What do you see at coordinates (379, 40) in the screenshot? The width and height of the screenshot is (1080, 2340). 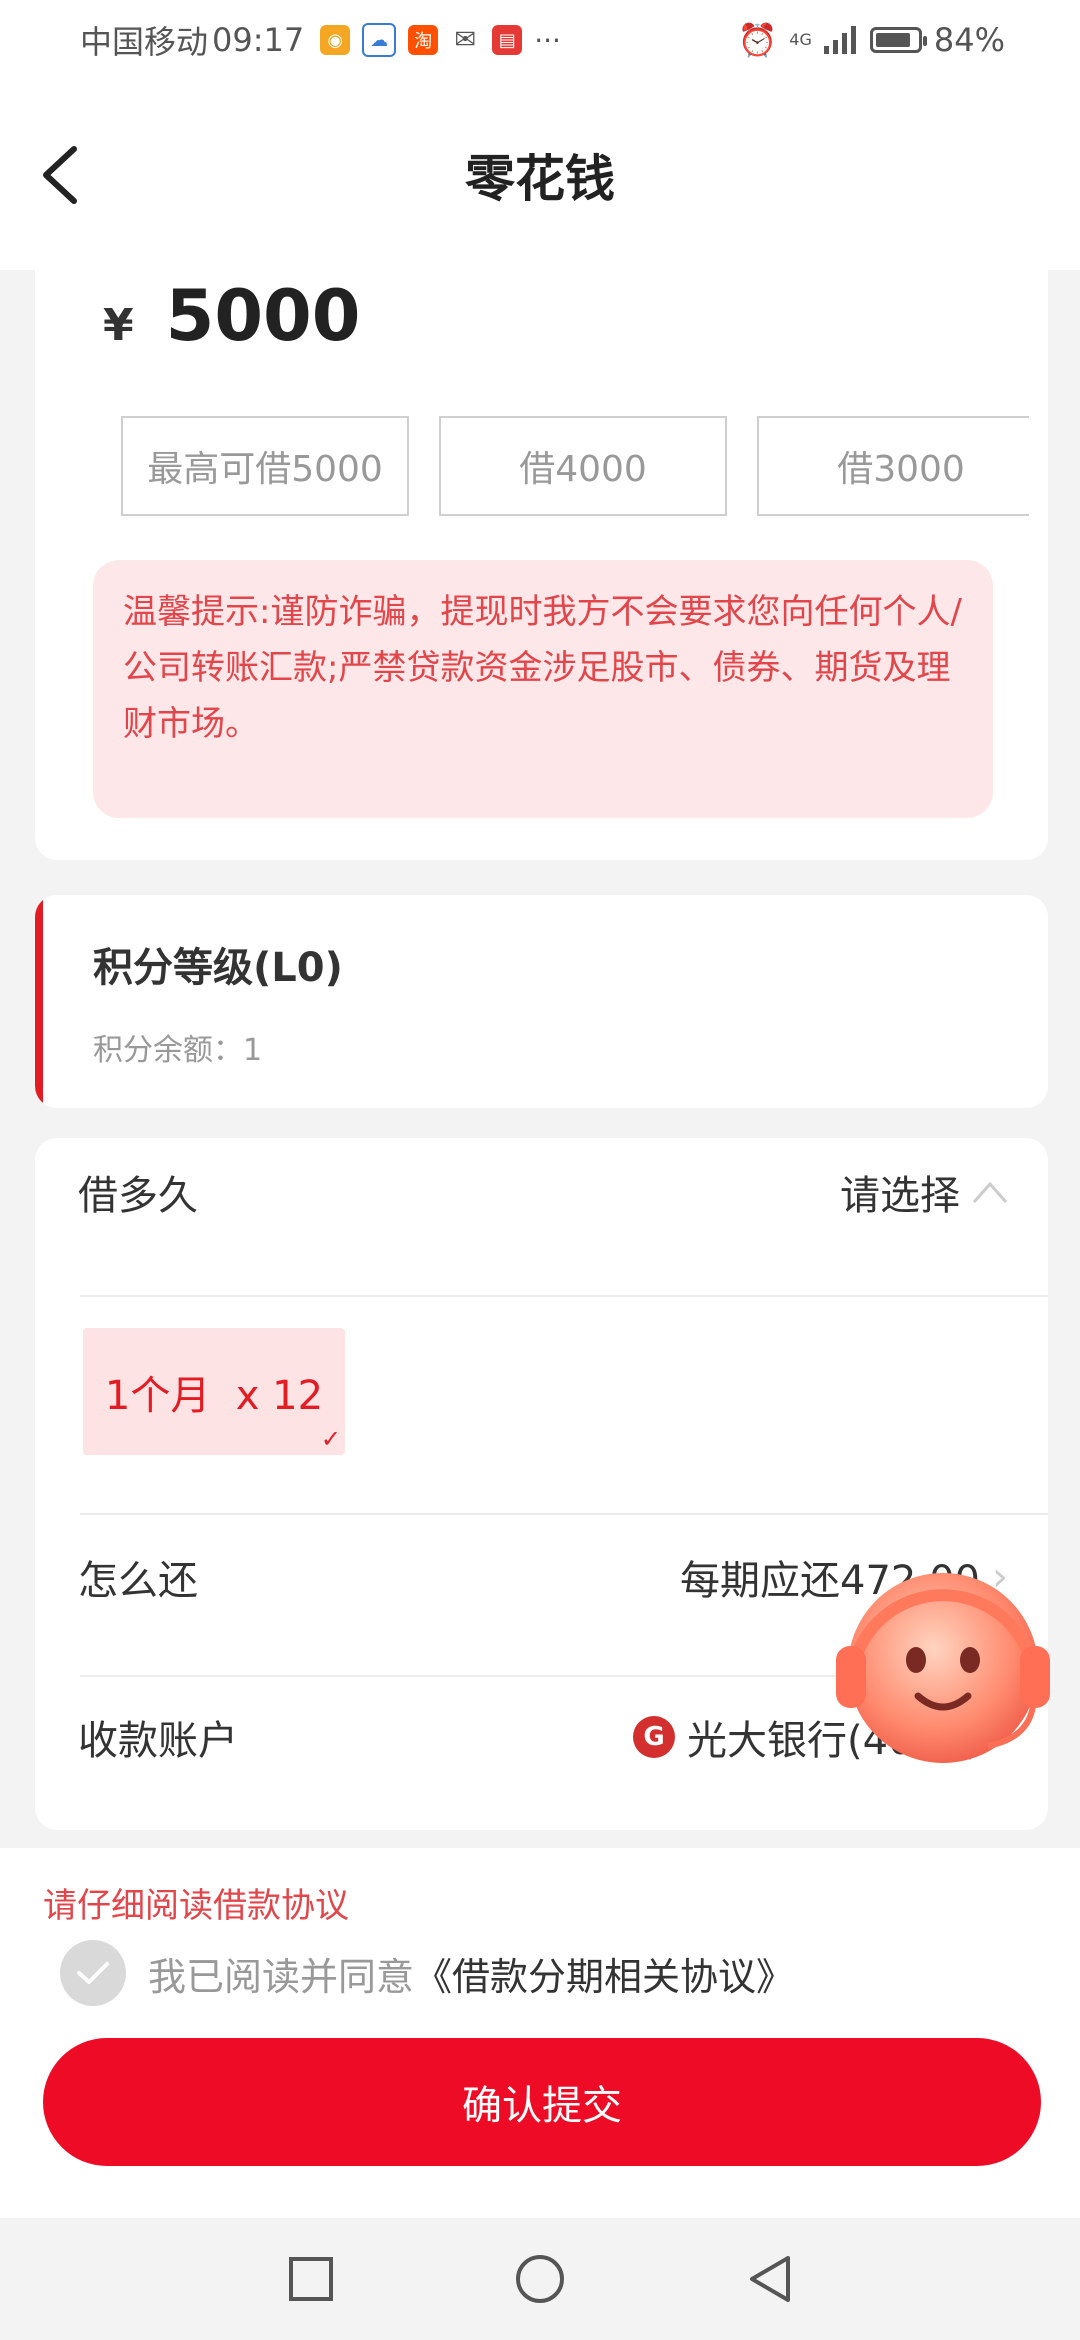 I see `cloud-icon: ☁` at bounding box center [379, 40].